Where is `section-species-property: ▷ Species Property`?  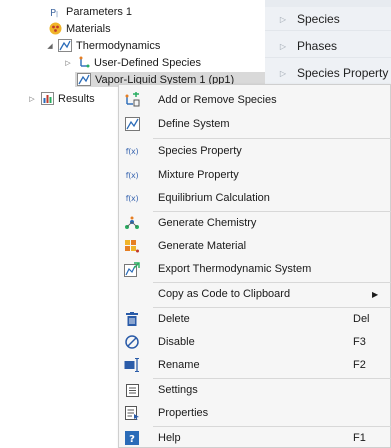 section-species-property: ▷ Species Property is located at coordinates (328, 73).